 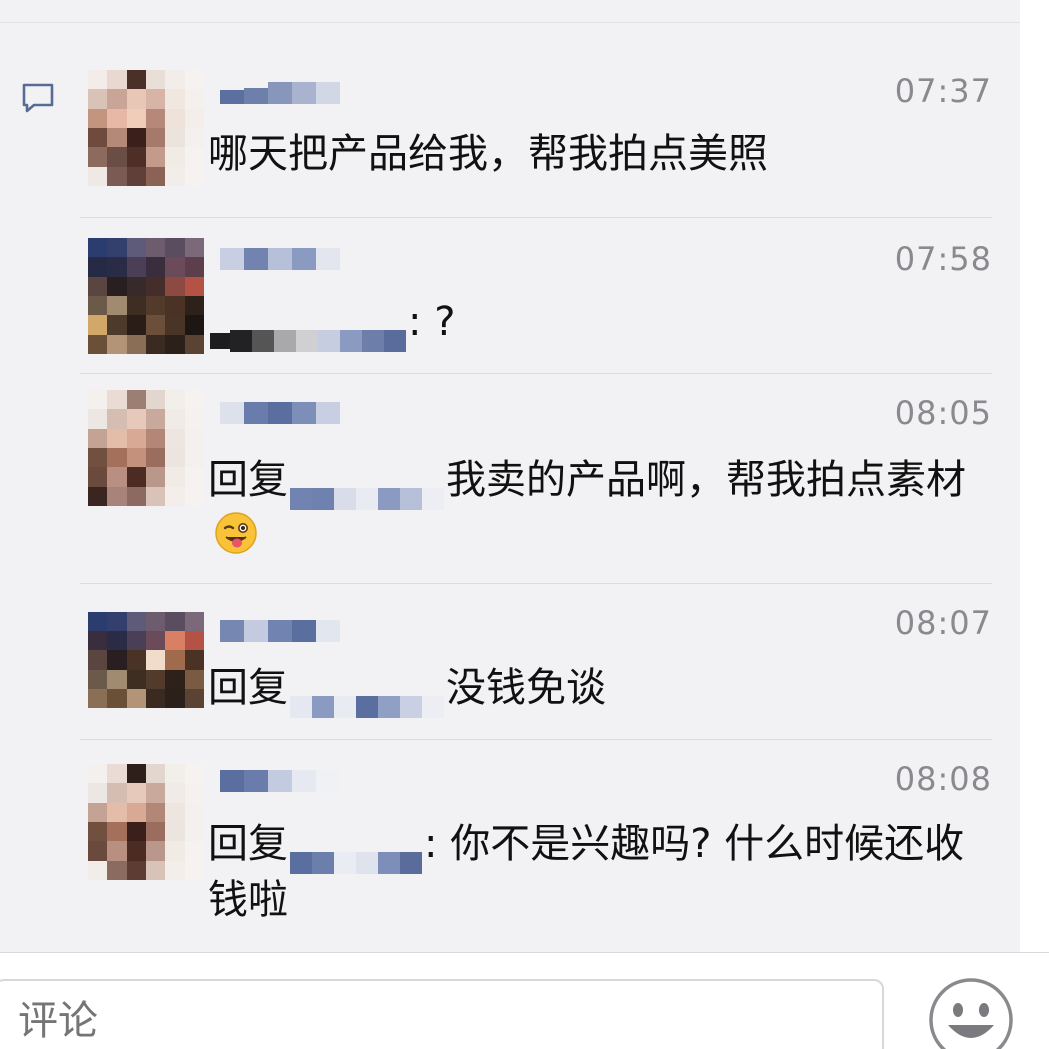 I want to click on smiley-face-icon, so click(x=971, y=1013).